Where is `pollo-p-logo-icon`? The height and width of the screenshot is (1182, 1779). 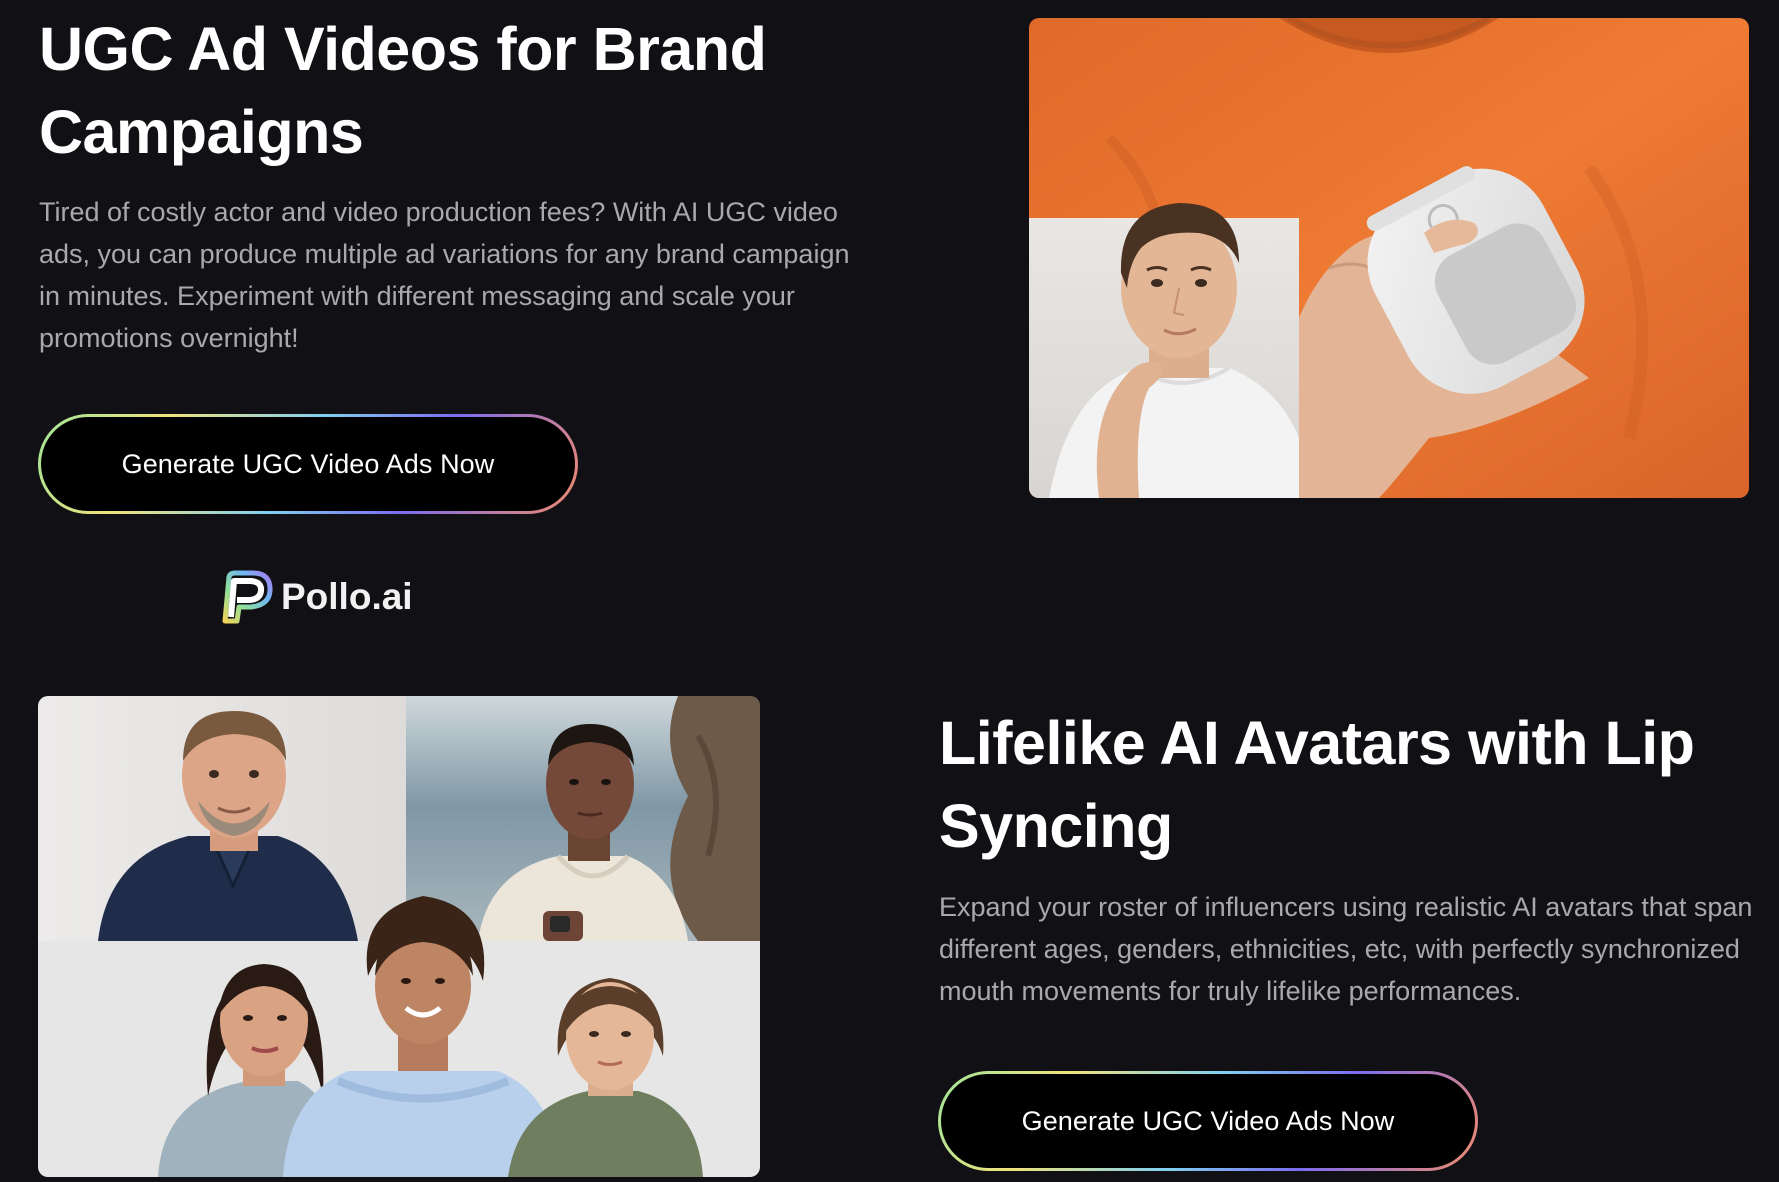 pollo-p-logo-icon is located at coordinates (247, 597).